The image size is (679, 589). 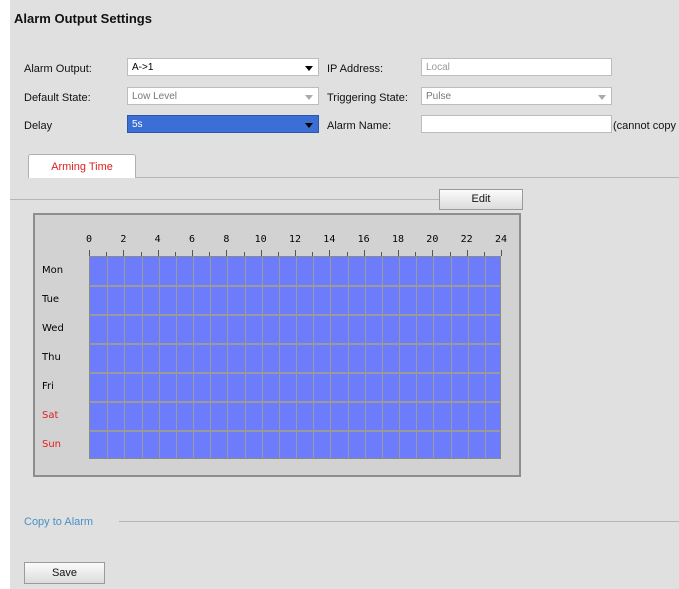 I want to click on hour-label: 4, so click(x=157, y=239).